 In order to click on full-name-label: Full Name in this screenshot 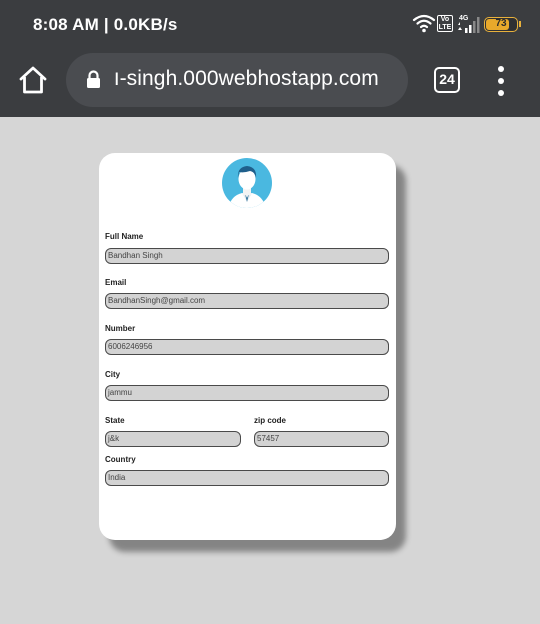, I will do `click(124, 236)`.